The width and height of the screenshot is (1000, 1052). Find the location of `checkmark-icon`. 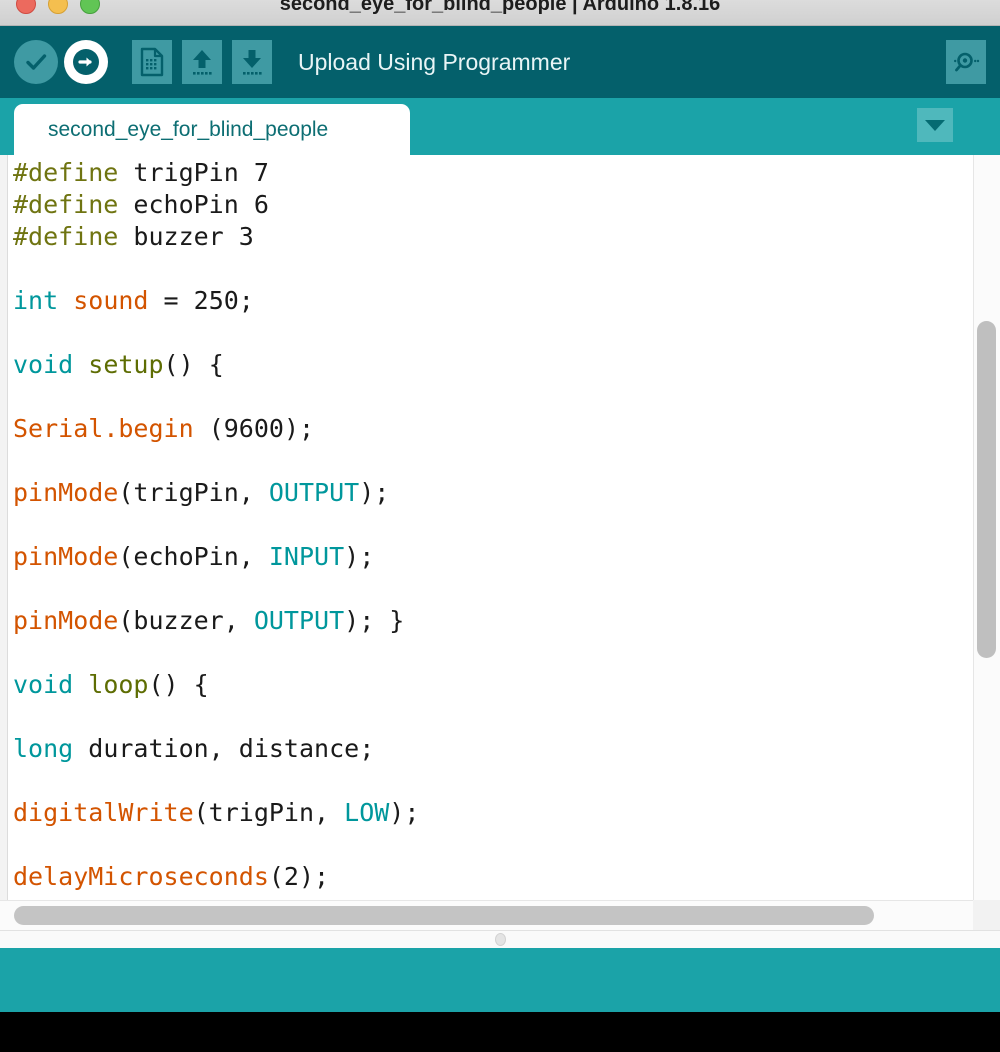

checkmark-icon is located at coordinates (36, 62).